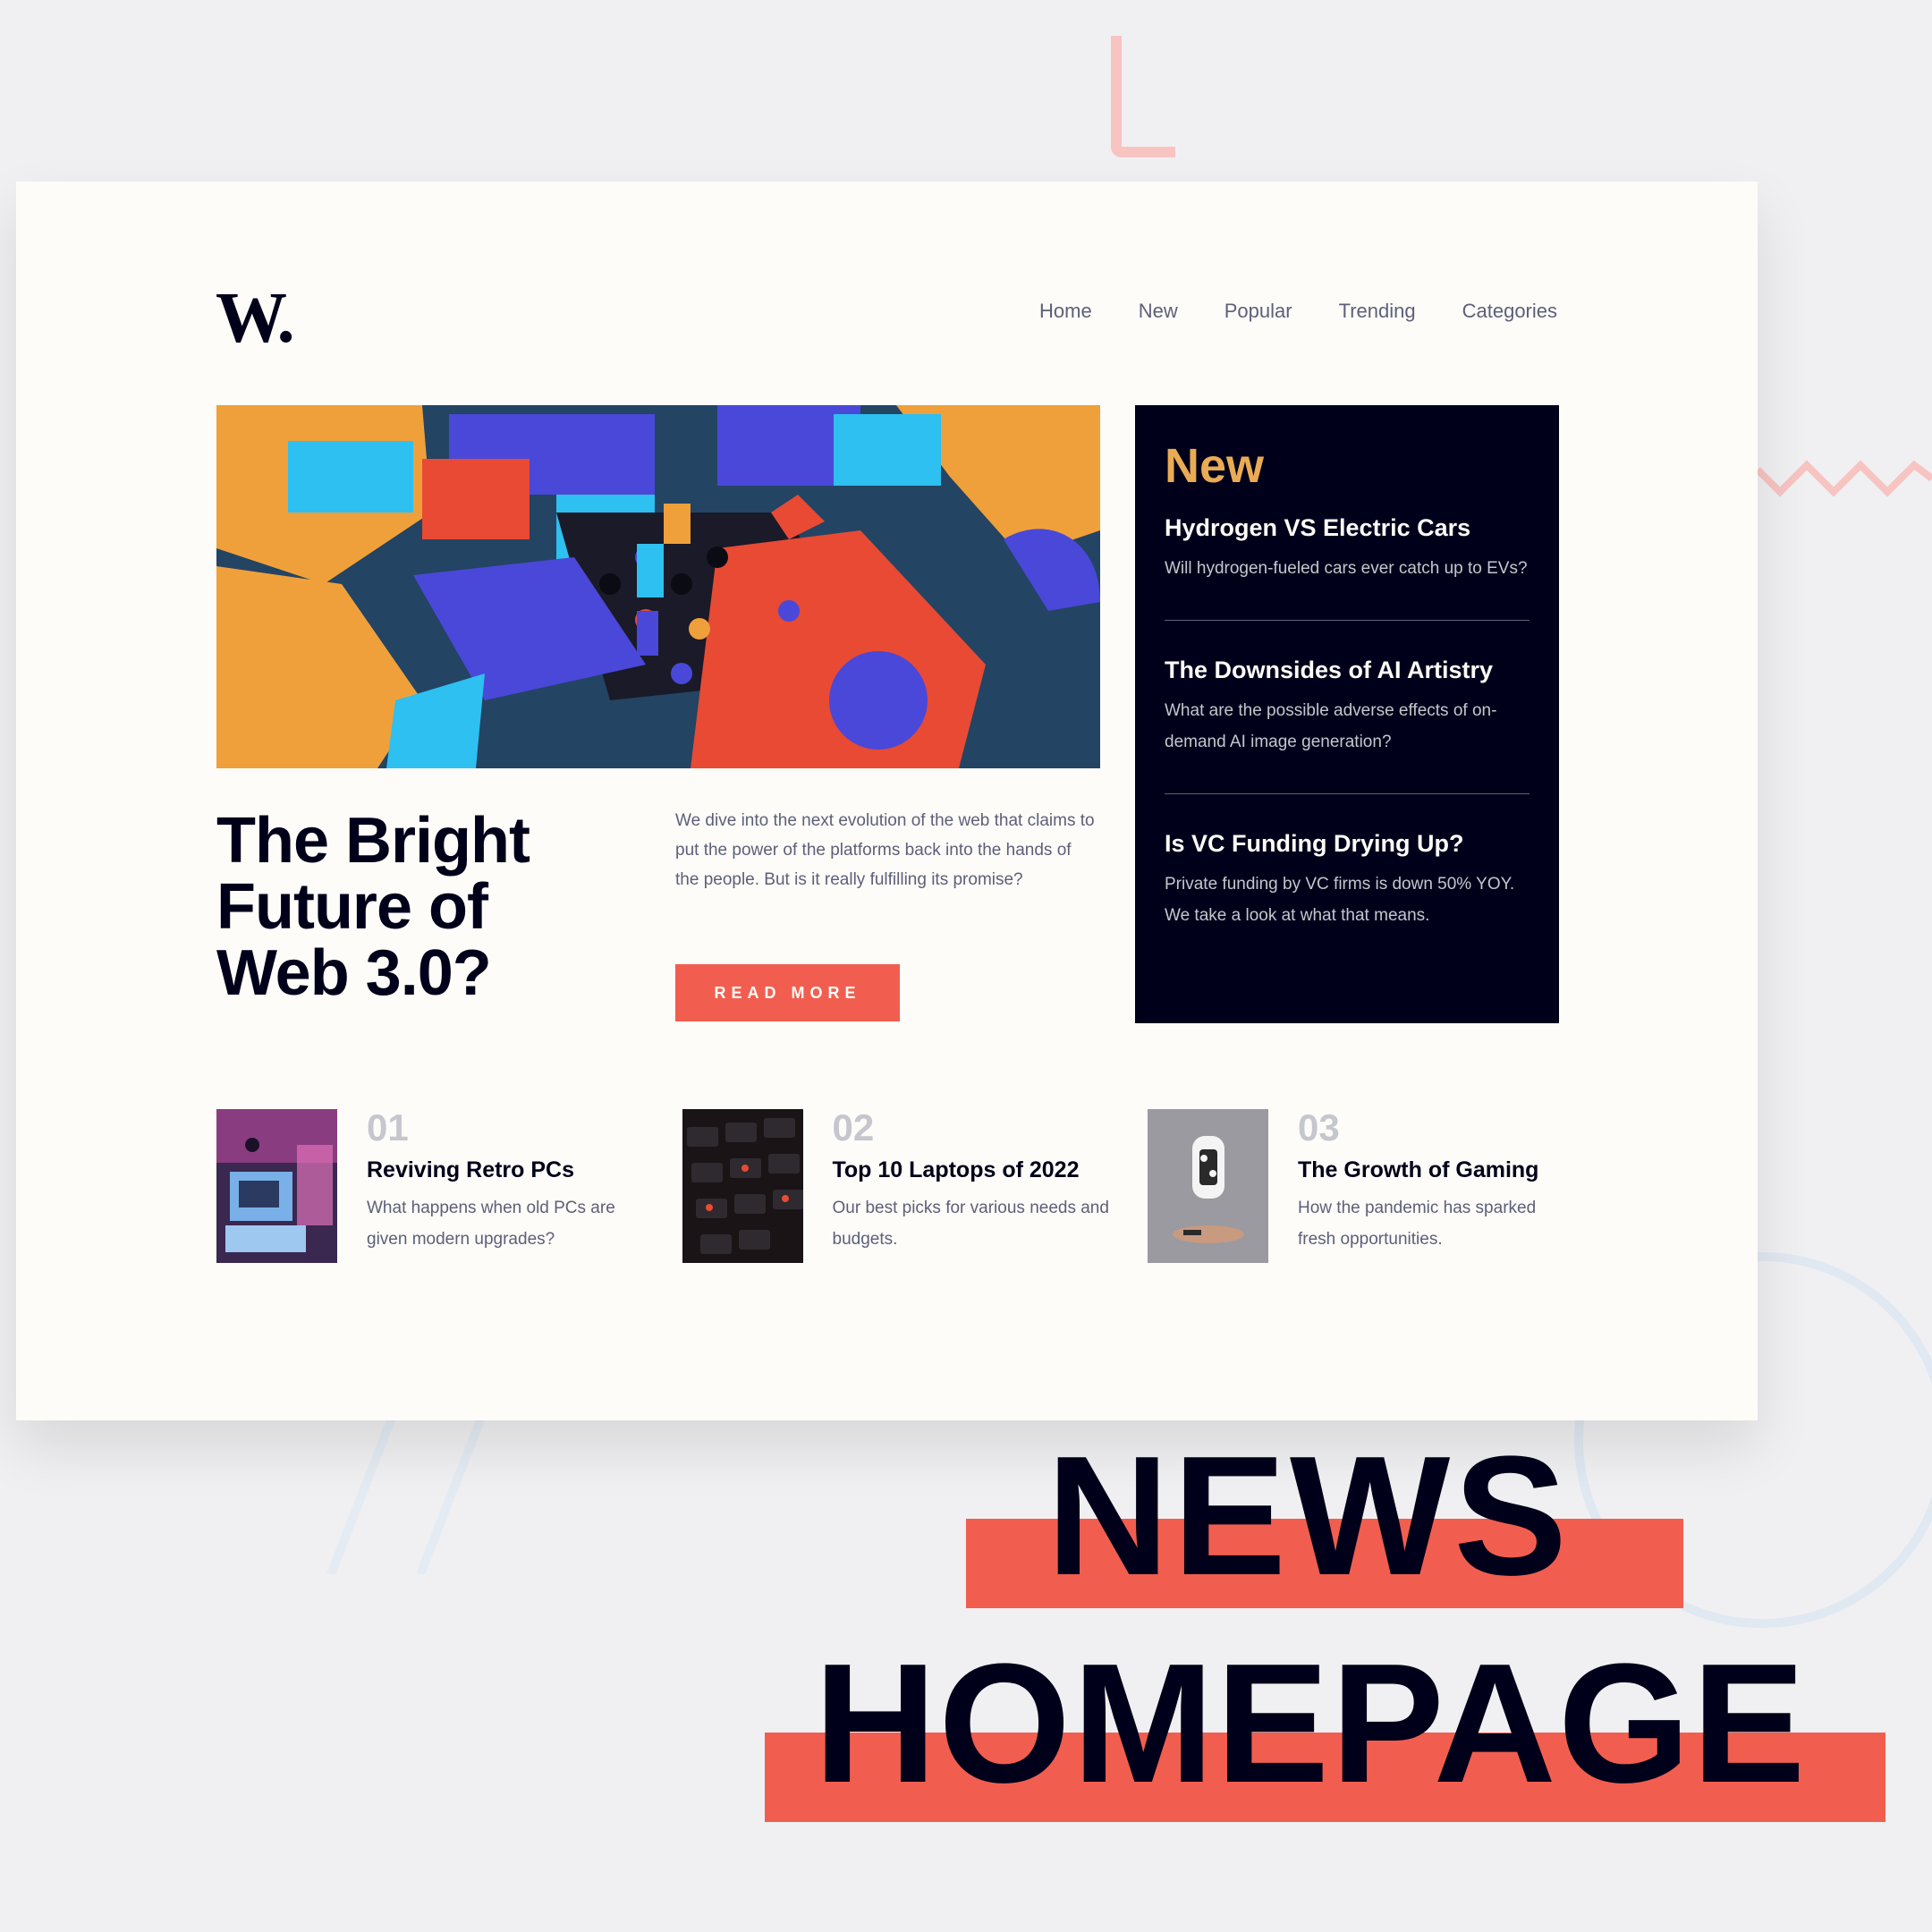 The image size is (1932, 1932). Describe the element at coordinates (1347, 670) in the screenshot. I see `new-item-title: The Downsides of AI Artistry` at that location.